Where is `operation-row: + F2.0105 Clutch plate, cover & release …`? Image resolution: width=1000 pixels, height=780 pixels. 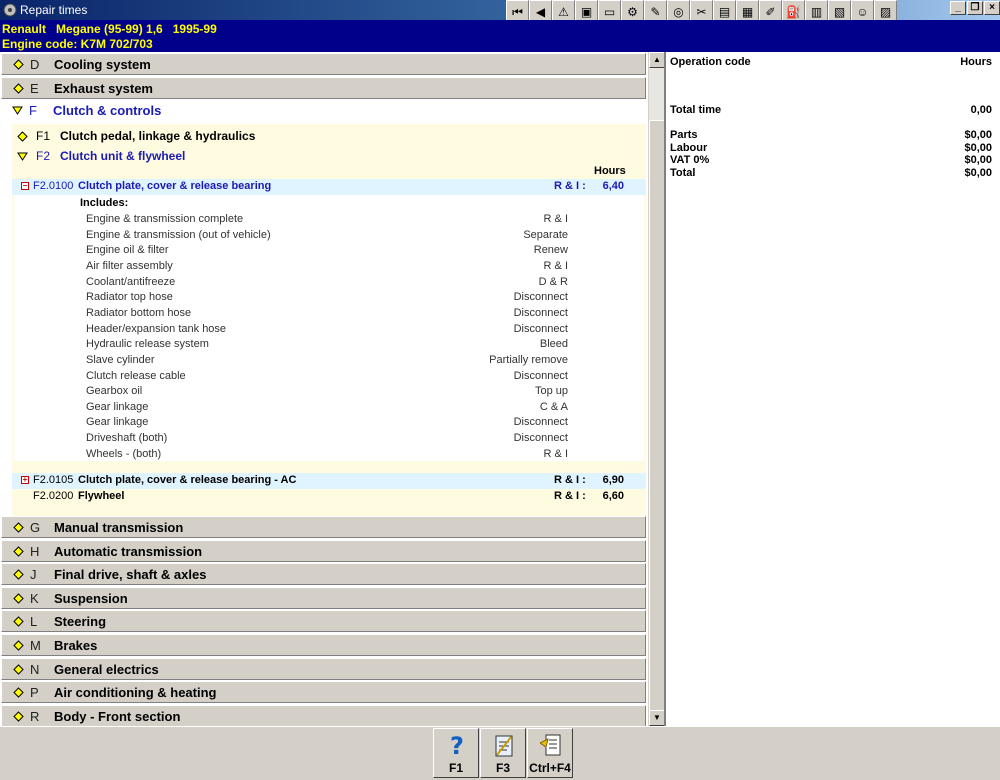
operation-row: + F2.0105 Clutch plate, cover & release … is located at coordinates (329, 481).